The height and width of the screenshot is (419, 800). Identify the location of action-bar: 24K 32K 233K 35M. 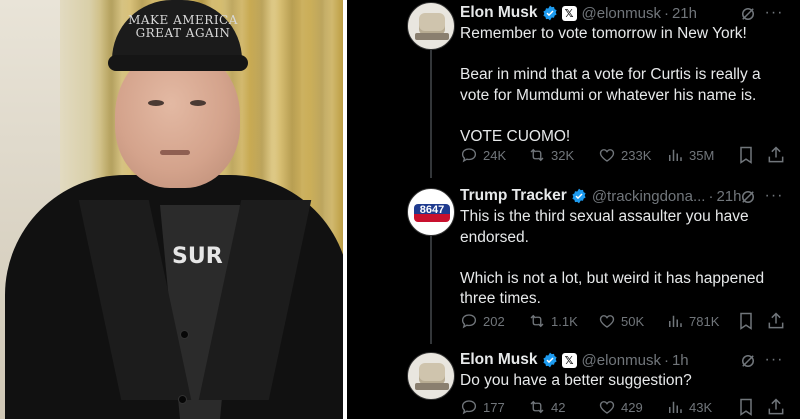
(625, 155).